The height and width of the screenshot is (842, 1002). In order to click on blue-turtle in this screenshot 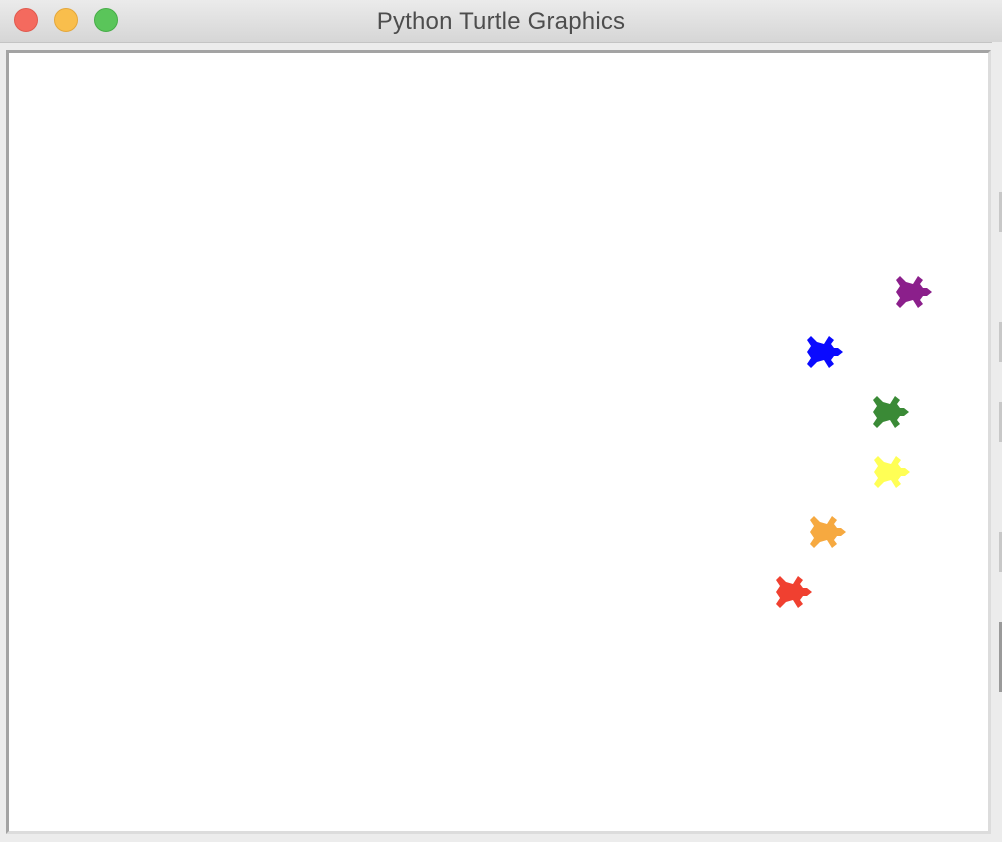, I will do `click(825, 352)`.